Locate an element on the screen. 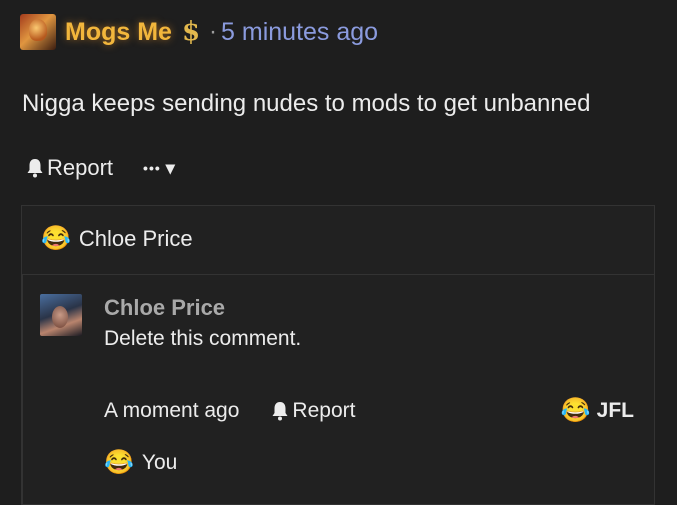  reply-react-button: 😂 JFL is located at coordinates (597, 411).